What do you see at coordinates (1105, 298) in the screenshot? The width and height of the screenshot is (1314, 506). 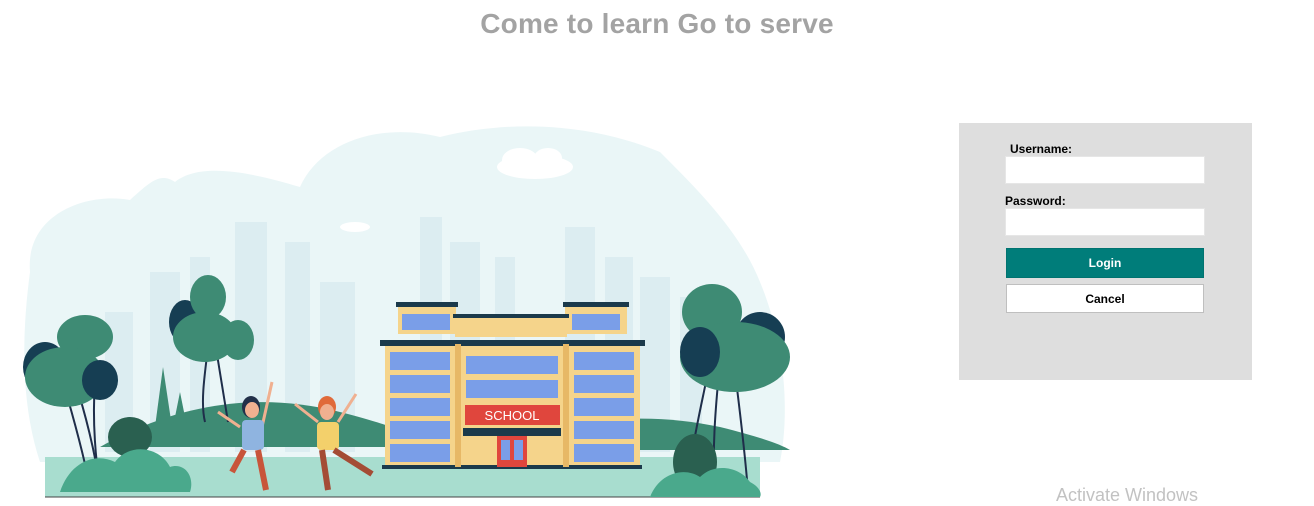 I see `cancel-button: Cancel` at bounding box center [1105, 298].